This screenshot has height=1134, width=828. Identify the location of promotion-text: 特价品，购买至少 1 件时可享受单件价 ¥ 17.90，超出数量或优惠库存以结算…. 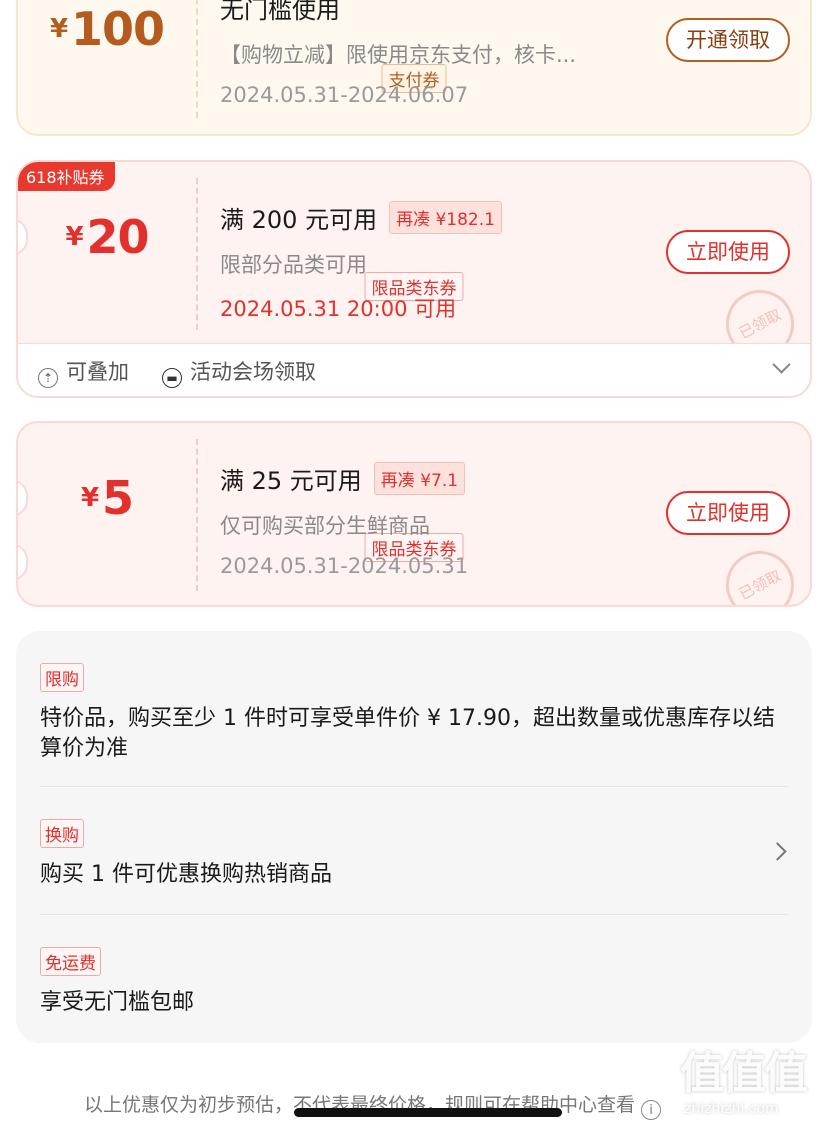
(407, 733).